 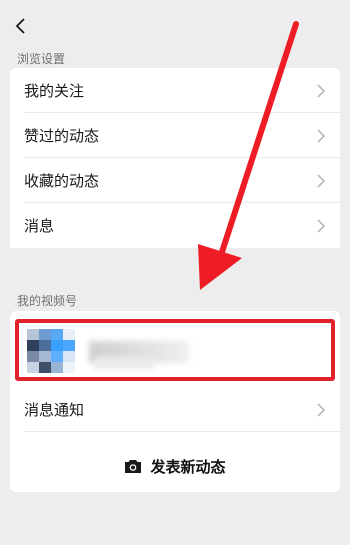 I want to click on menu-item-label: 消息, so click(x=39, y=226).